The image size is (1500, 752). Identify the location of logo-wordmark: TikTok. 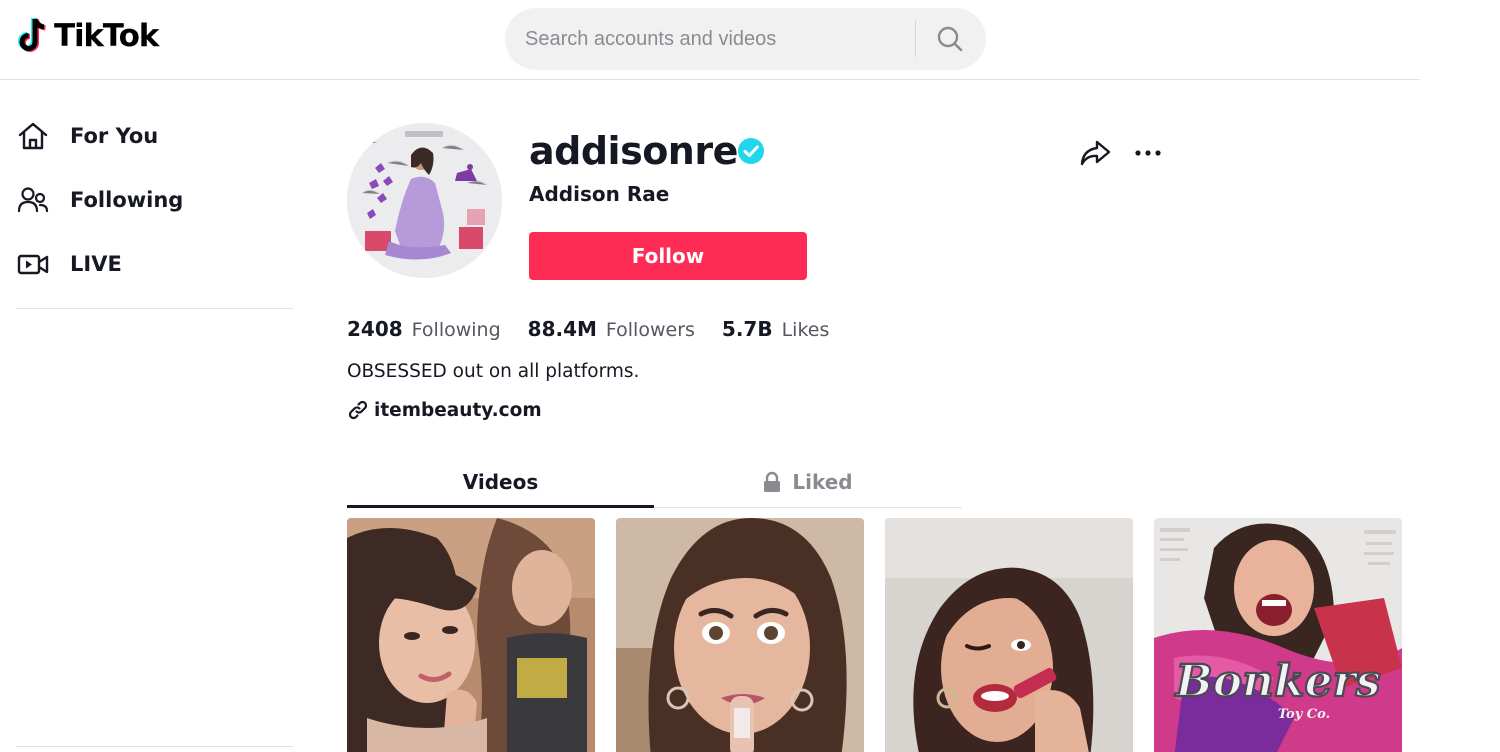
(106, 36).